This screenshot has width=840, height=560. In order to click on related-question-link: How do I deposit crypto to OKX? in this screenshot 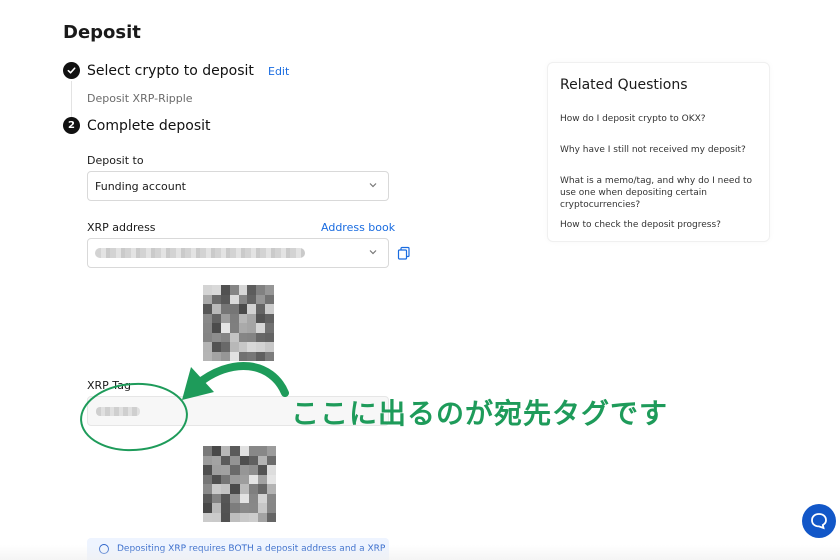, I will do `click(660, 119)`.